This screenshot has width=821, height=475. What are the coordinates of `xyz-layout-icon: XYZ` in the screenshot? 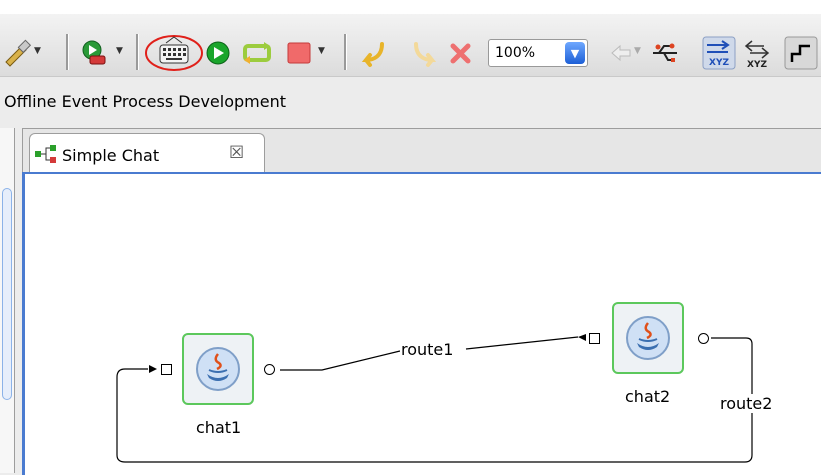 It's located at (719, 53).